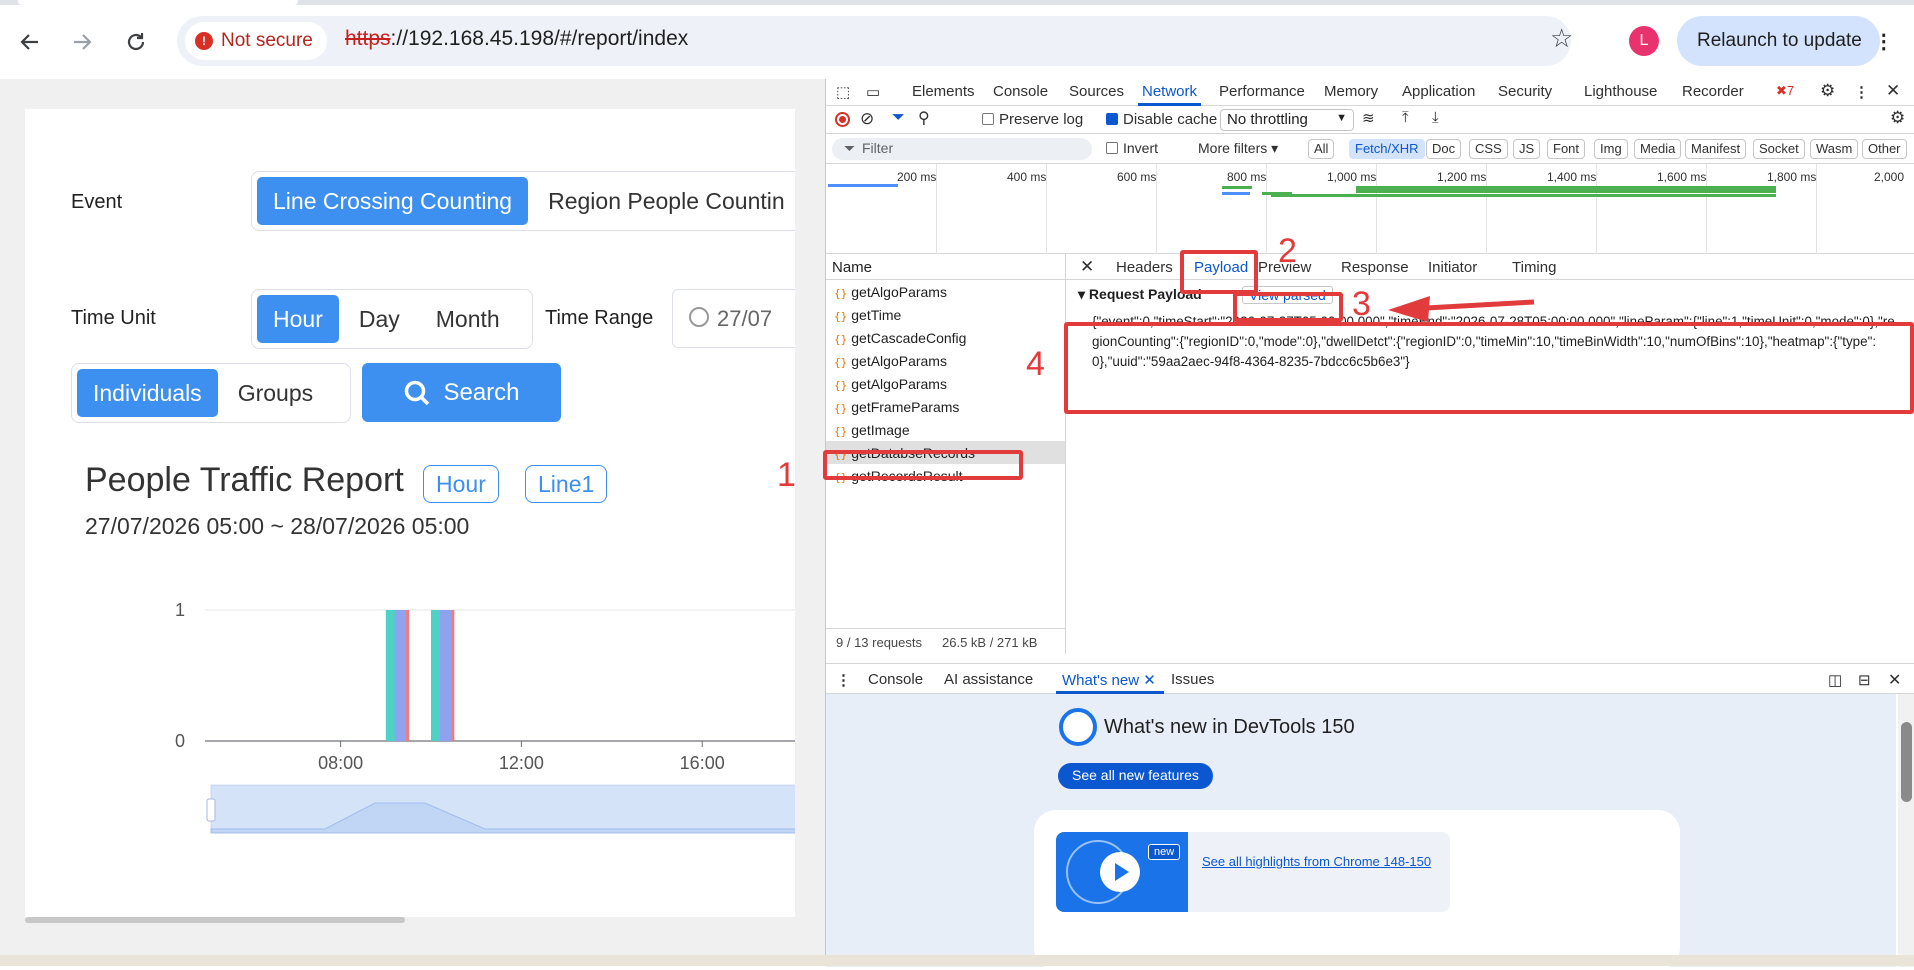 Image resolution: width=1914 pixels, height=970 pixels. What do you see at coordinates (147, 393) in the screenshot?
I see `mode-individuals: Individuals` at bounding box center [147, 393].